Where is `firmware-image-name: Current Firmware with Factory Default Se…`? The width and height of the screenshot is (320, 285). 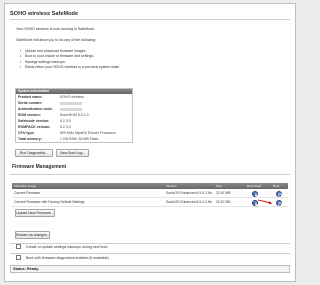
firmware-image-name: Current Firmware with Factory Default Se… is located at coordinates (49, 202).